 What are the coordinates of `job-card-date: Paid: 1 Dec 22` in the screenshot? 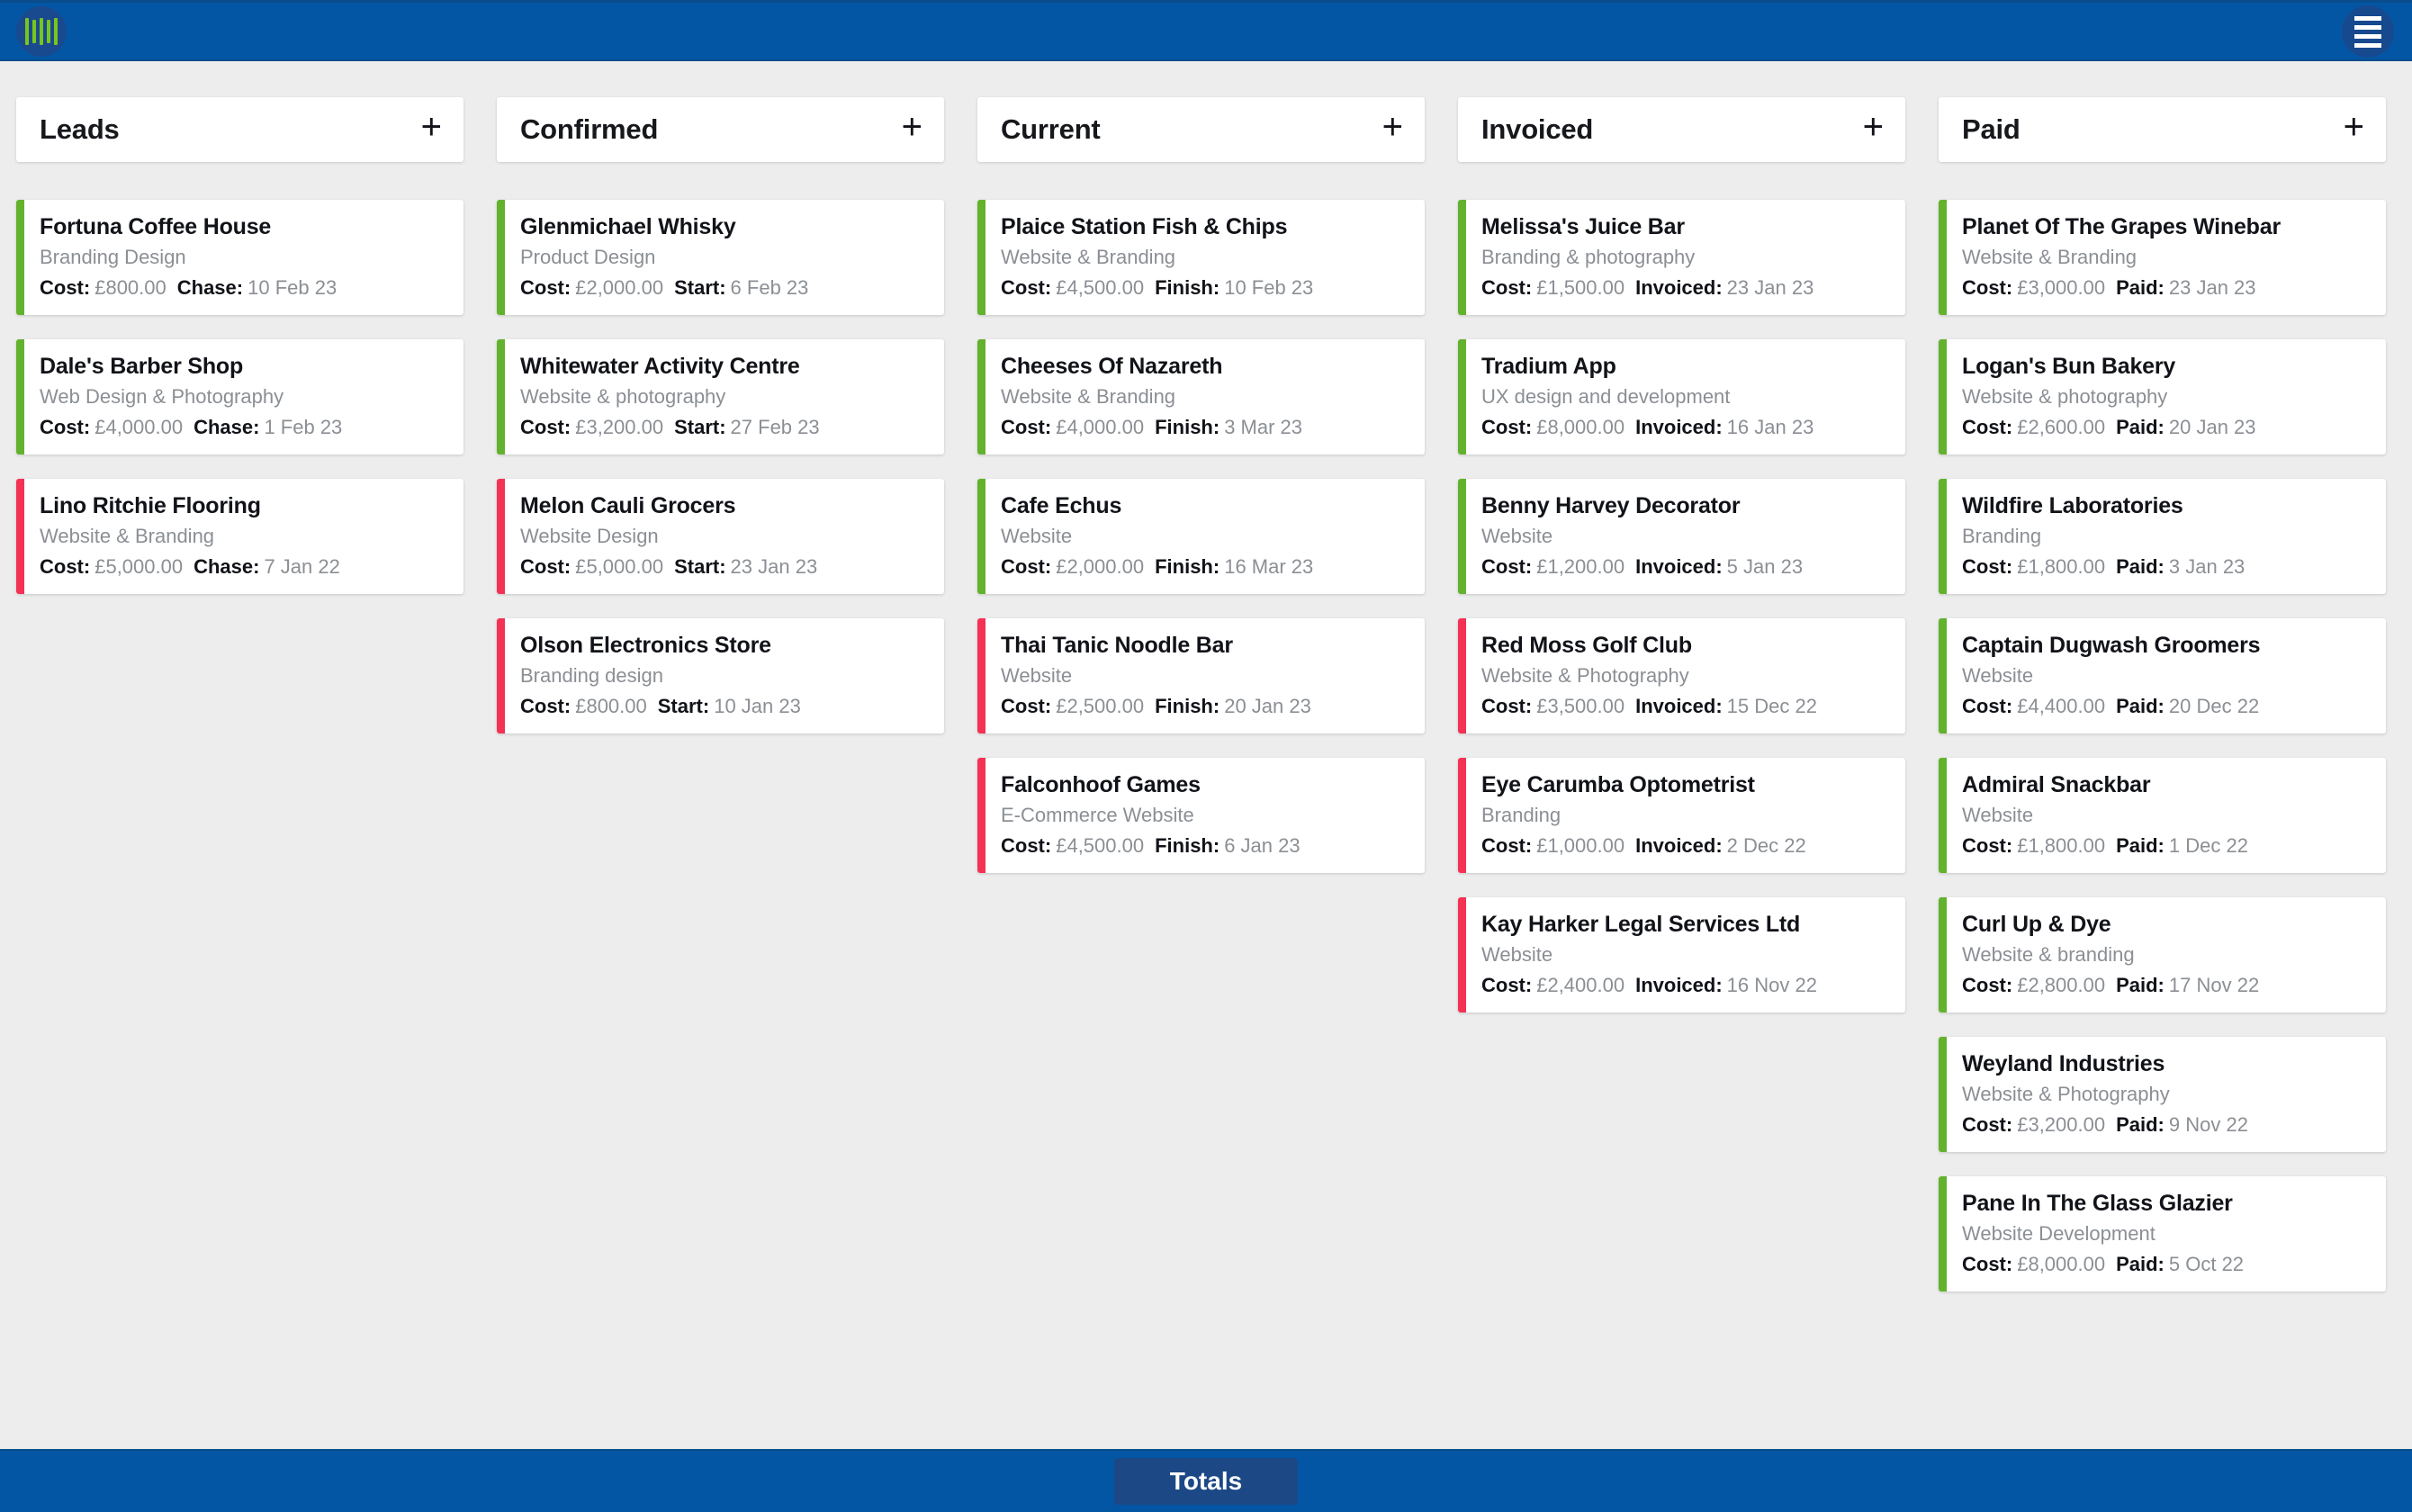 It's located at (2182, 846).